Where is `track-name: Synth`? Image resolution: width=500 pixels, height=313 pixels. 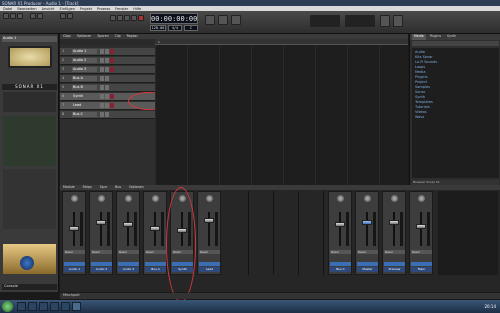
track-name: Synth is located at coordinates (84, 96).